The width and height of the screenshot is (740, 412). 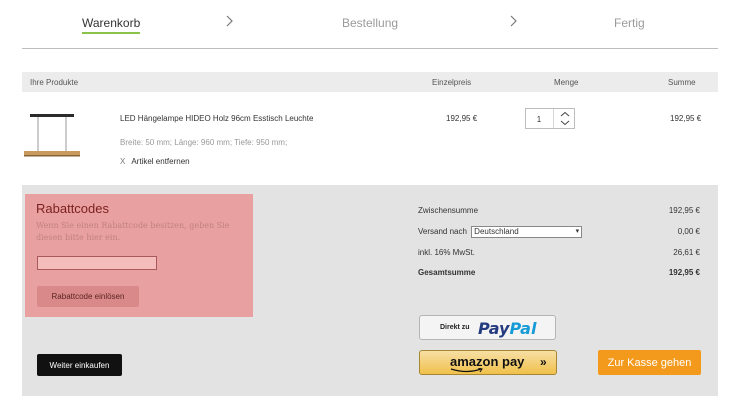 I want to click on shipping-value: 0,00 €, so click(x=688, y=231).